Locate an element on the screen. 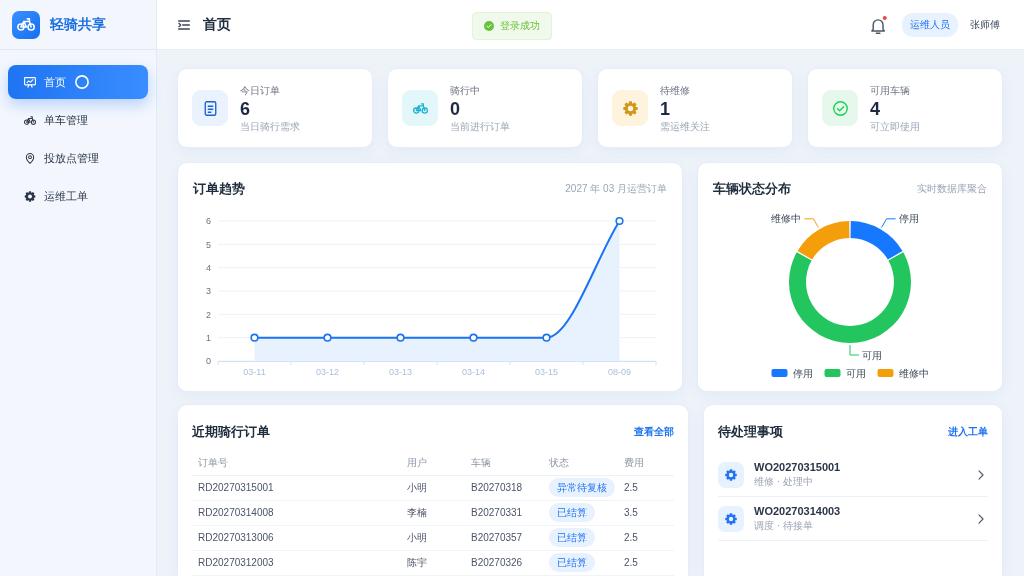 This screenshot has height=576, width=1024. column-header: 用户 is located at coordinates (433, 463).